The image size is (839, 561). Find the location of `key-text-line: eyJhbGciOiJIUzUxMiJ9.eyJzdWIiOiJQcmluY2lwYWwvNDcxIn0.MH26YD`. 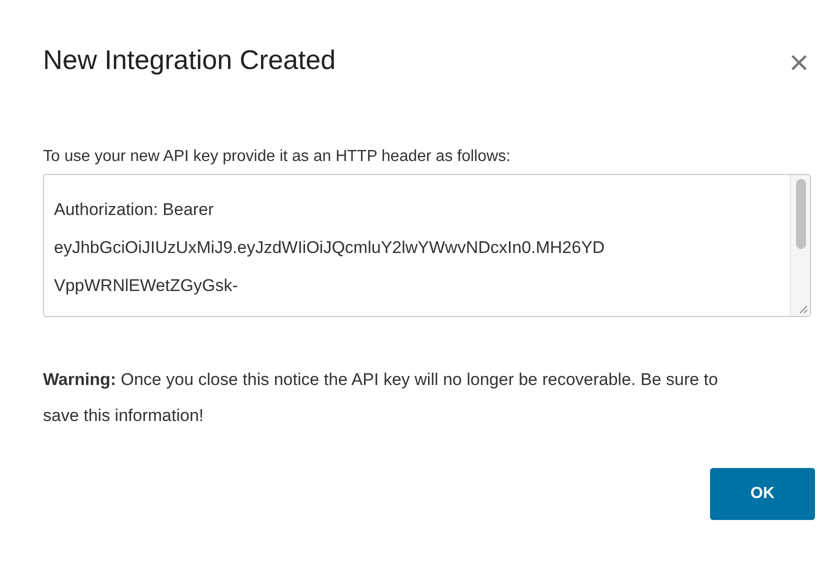

key-text-line: eyJhbGciOiJIUzUxMiJ9.eyJzdWIiOiJQcmluY2lwYWwvNDcxIn0.MH26YD is located at coordinates (330, 248).